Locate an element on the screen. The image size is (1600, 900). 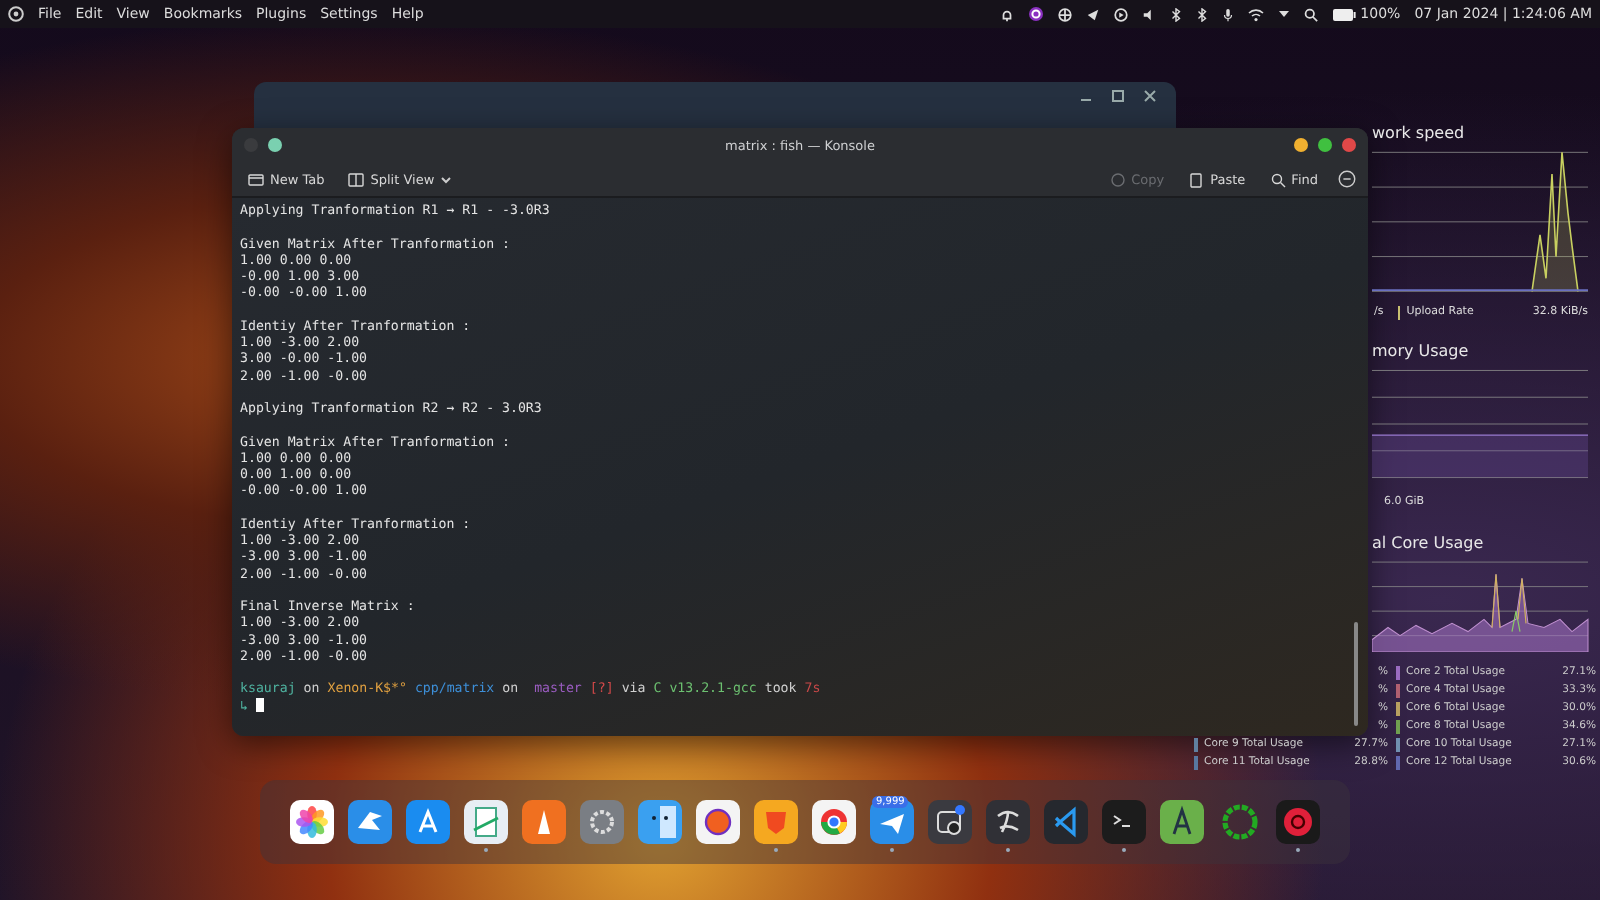
pin-button is located at coordinates (275, 145).